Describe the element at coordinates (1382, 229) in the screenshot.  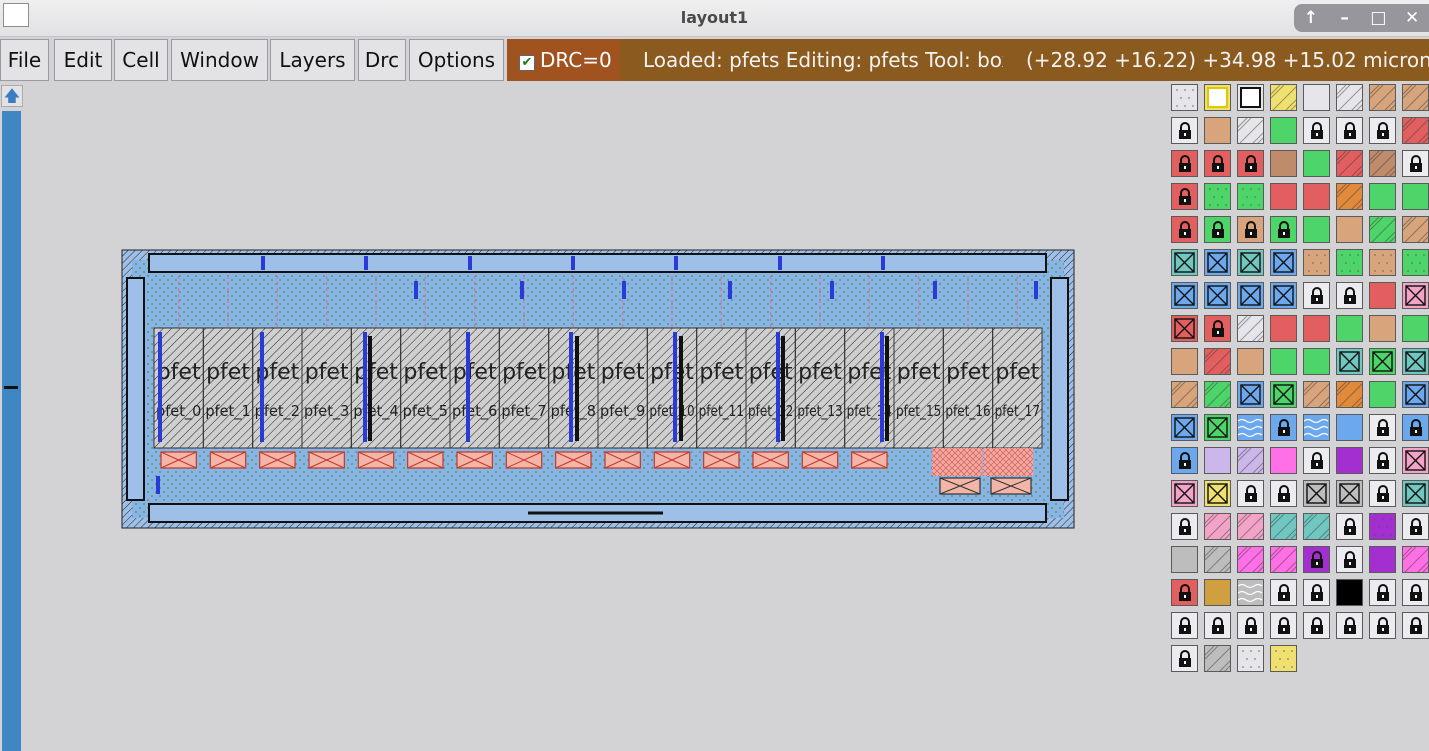
I see `layer-swatch-green-hatch` at that location.